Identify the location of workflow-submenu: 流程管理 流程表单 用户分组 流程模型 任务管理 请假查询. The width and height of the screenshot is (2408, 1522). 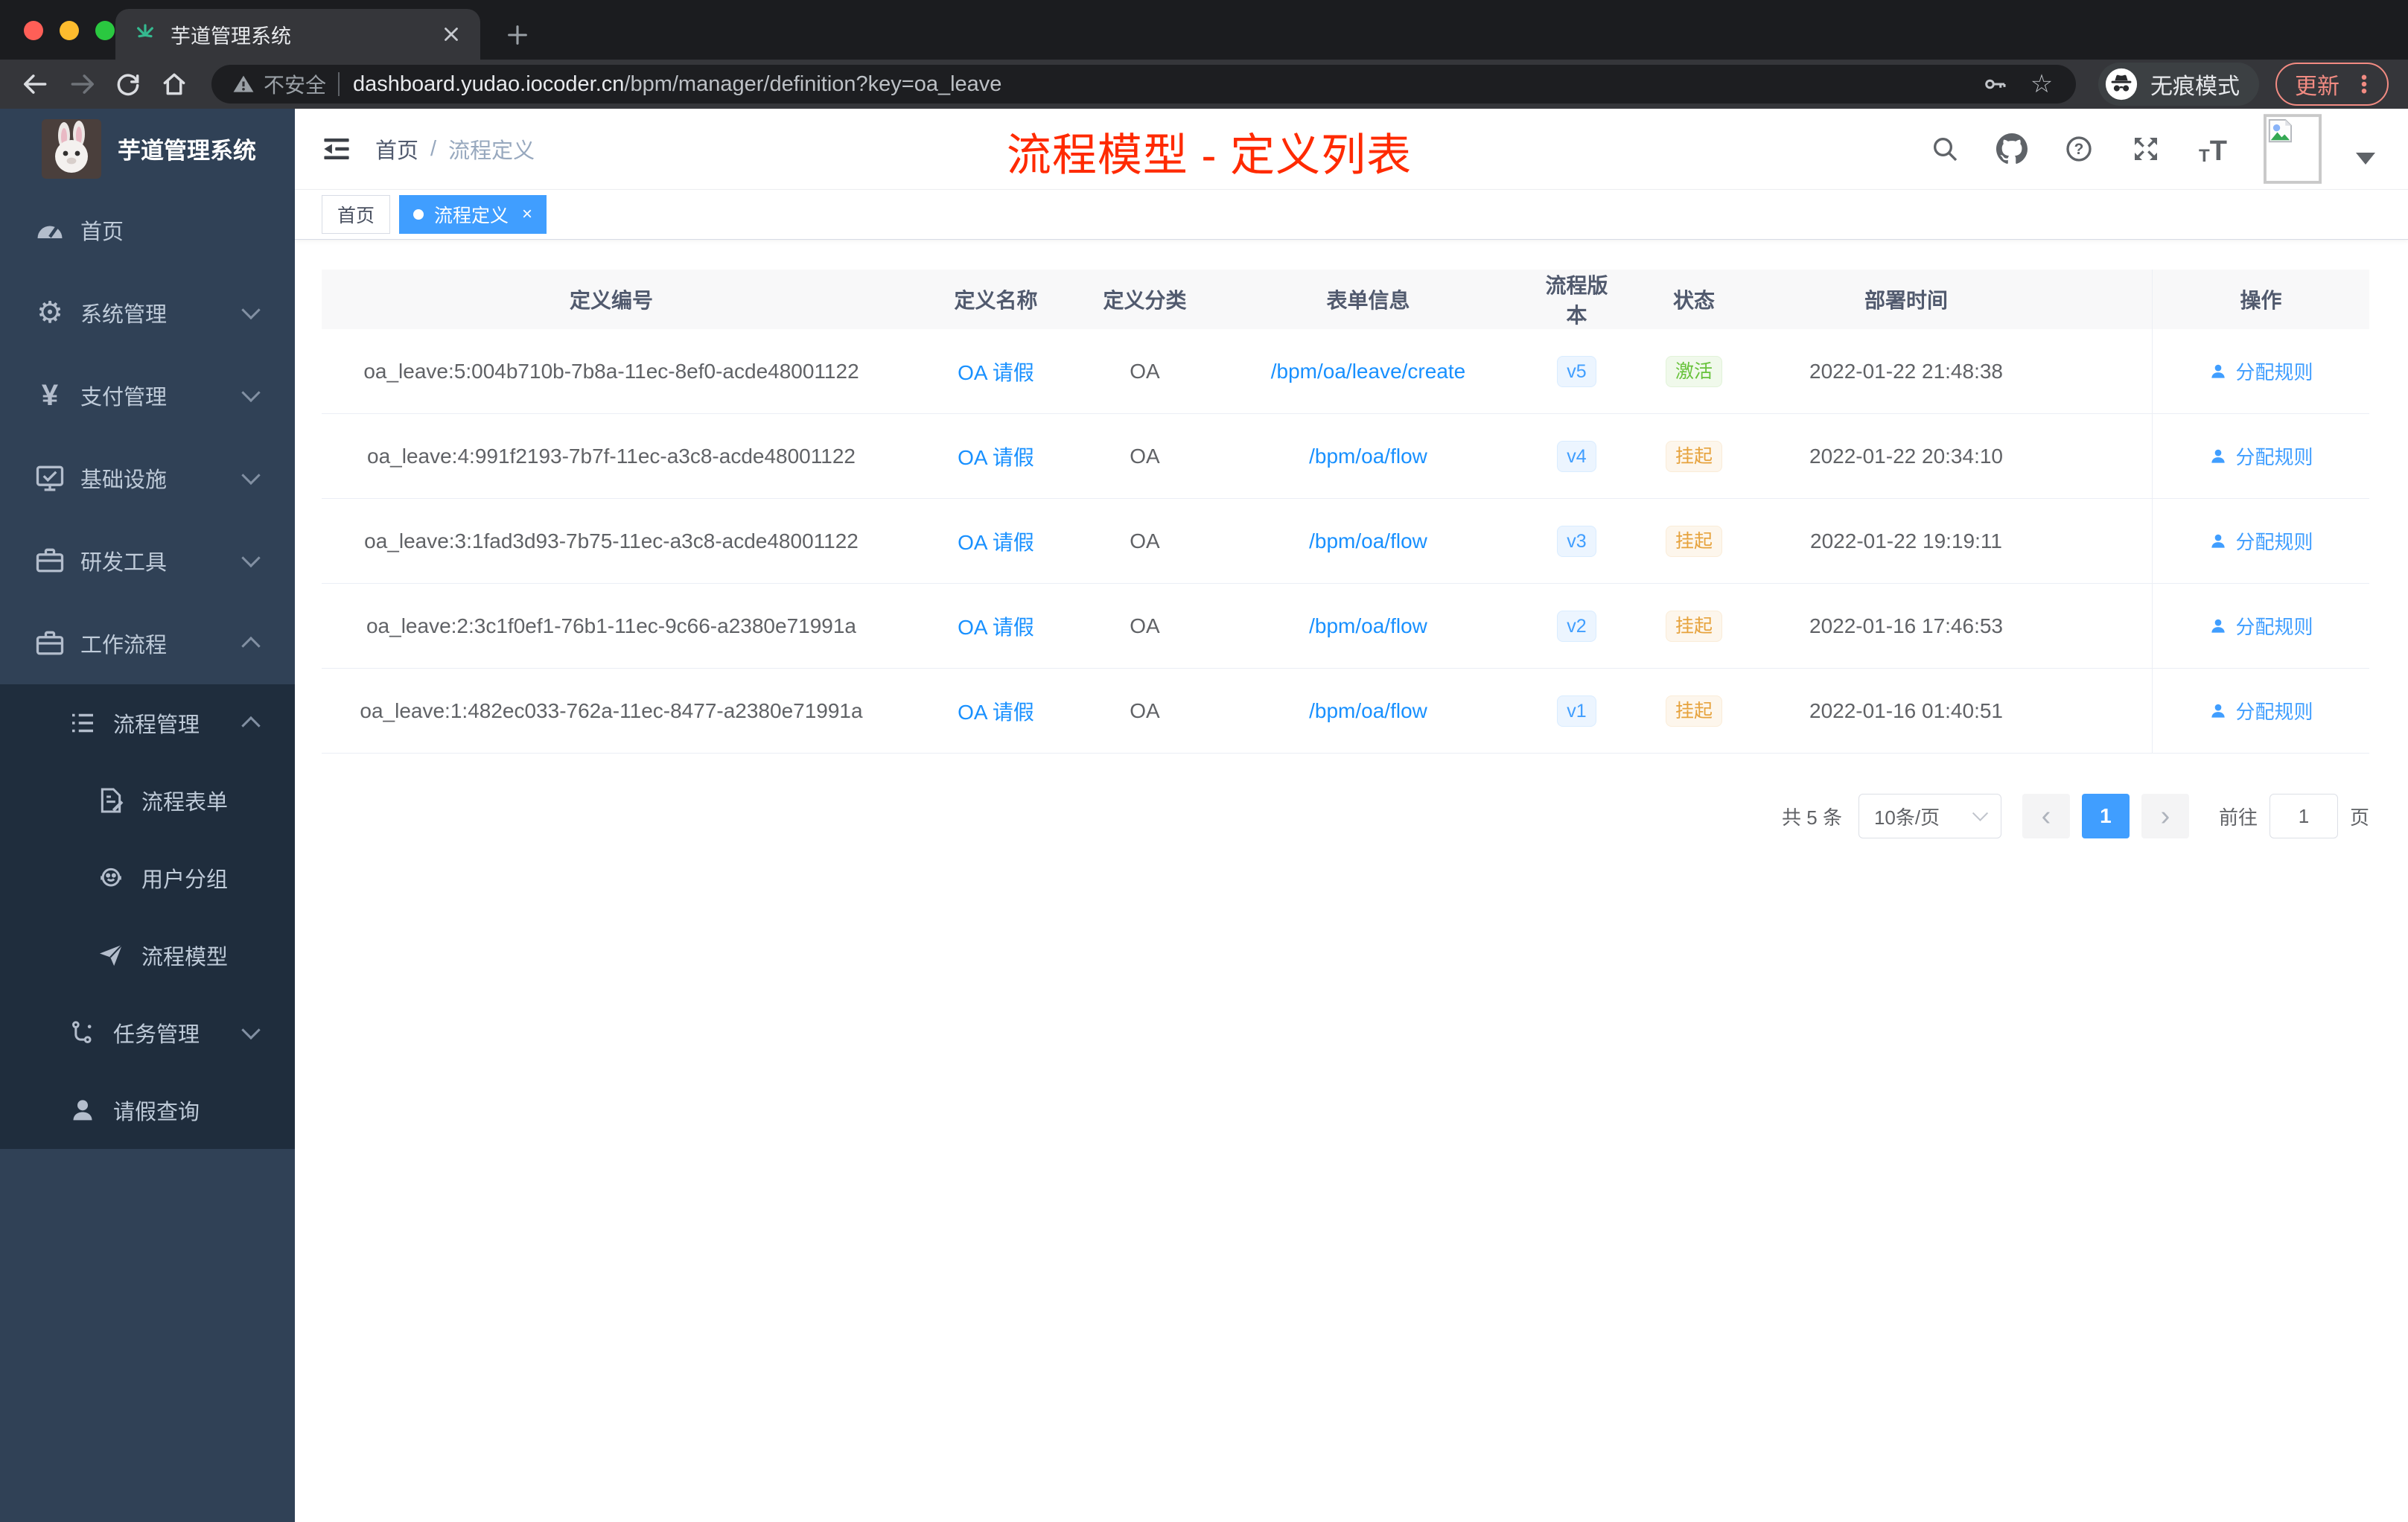
(147, 916).